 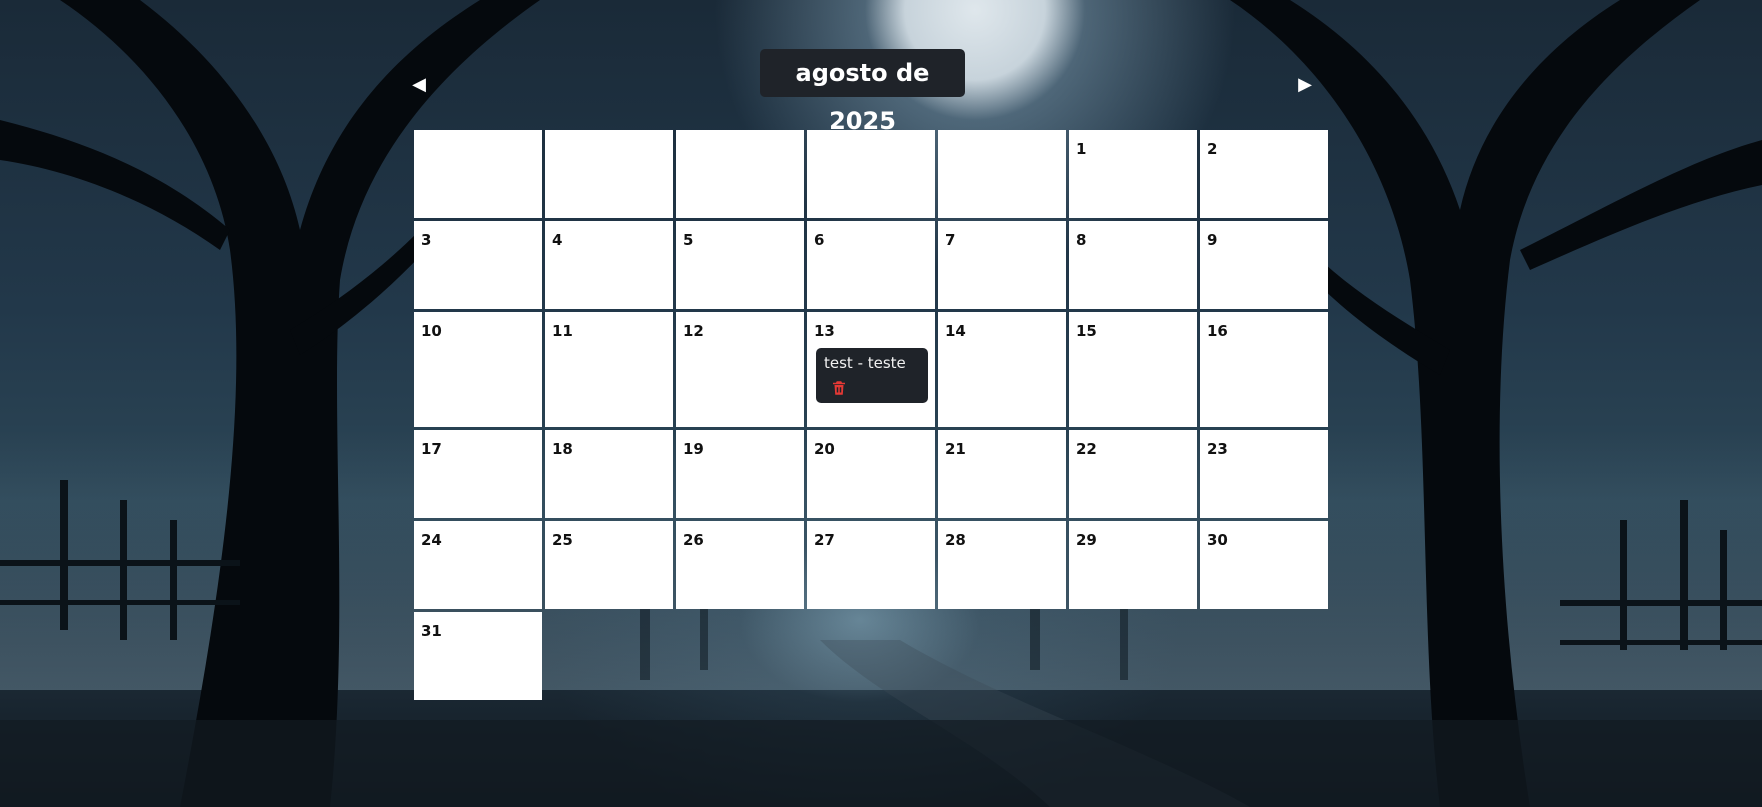 What do you see at coordinates (1133, 565) in the screenshot?
I see `calendar-day-cell: 29` at bounding box center [1133, 565].